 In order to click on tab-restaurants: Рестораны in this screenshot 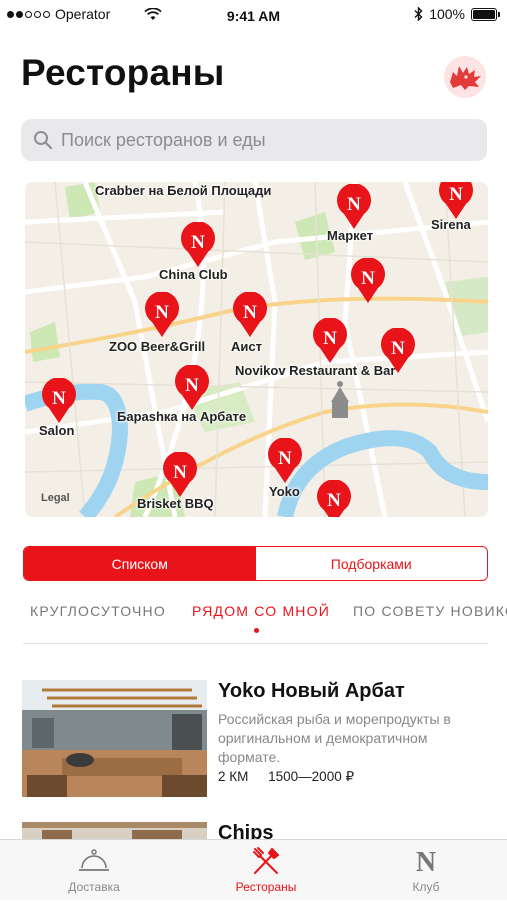, I will do `click(266, 870)`.